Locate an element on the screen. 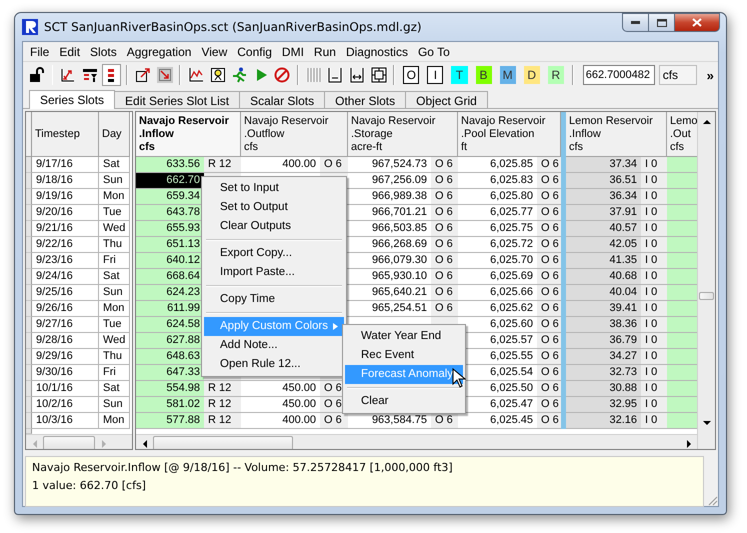 The width and height of the screenshot is (747, 533). flag-button: M is located at coordinates (508, 75).